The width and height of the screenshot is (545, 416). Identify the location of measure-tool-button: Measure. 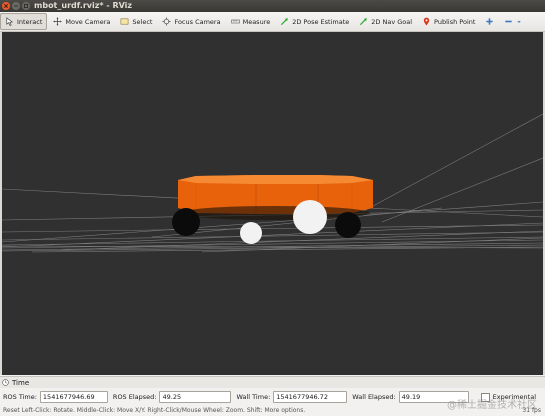
(251, 21).